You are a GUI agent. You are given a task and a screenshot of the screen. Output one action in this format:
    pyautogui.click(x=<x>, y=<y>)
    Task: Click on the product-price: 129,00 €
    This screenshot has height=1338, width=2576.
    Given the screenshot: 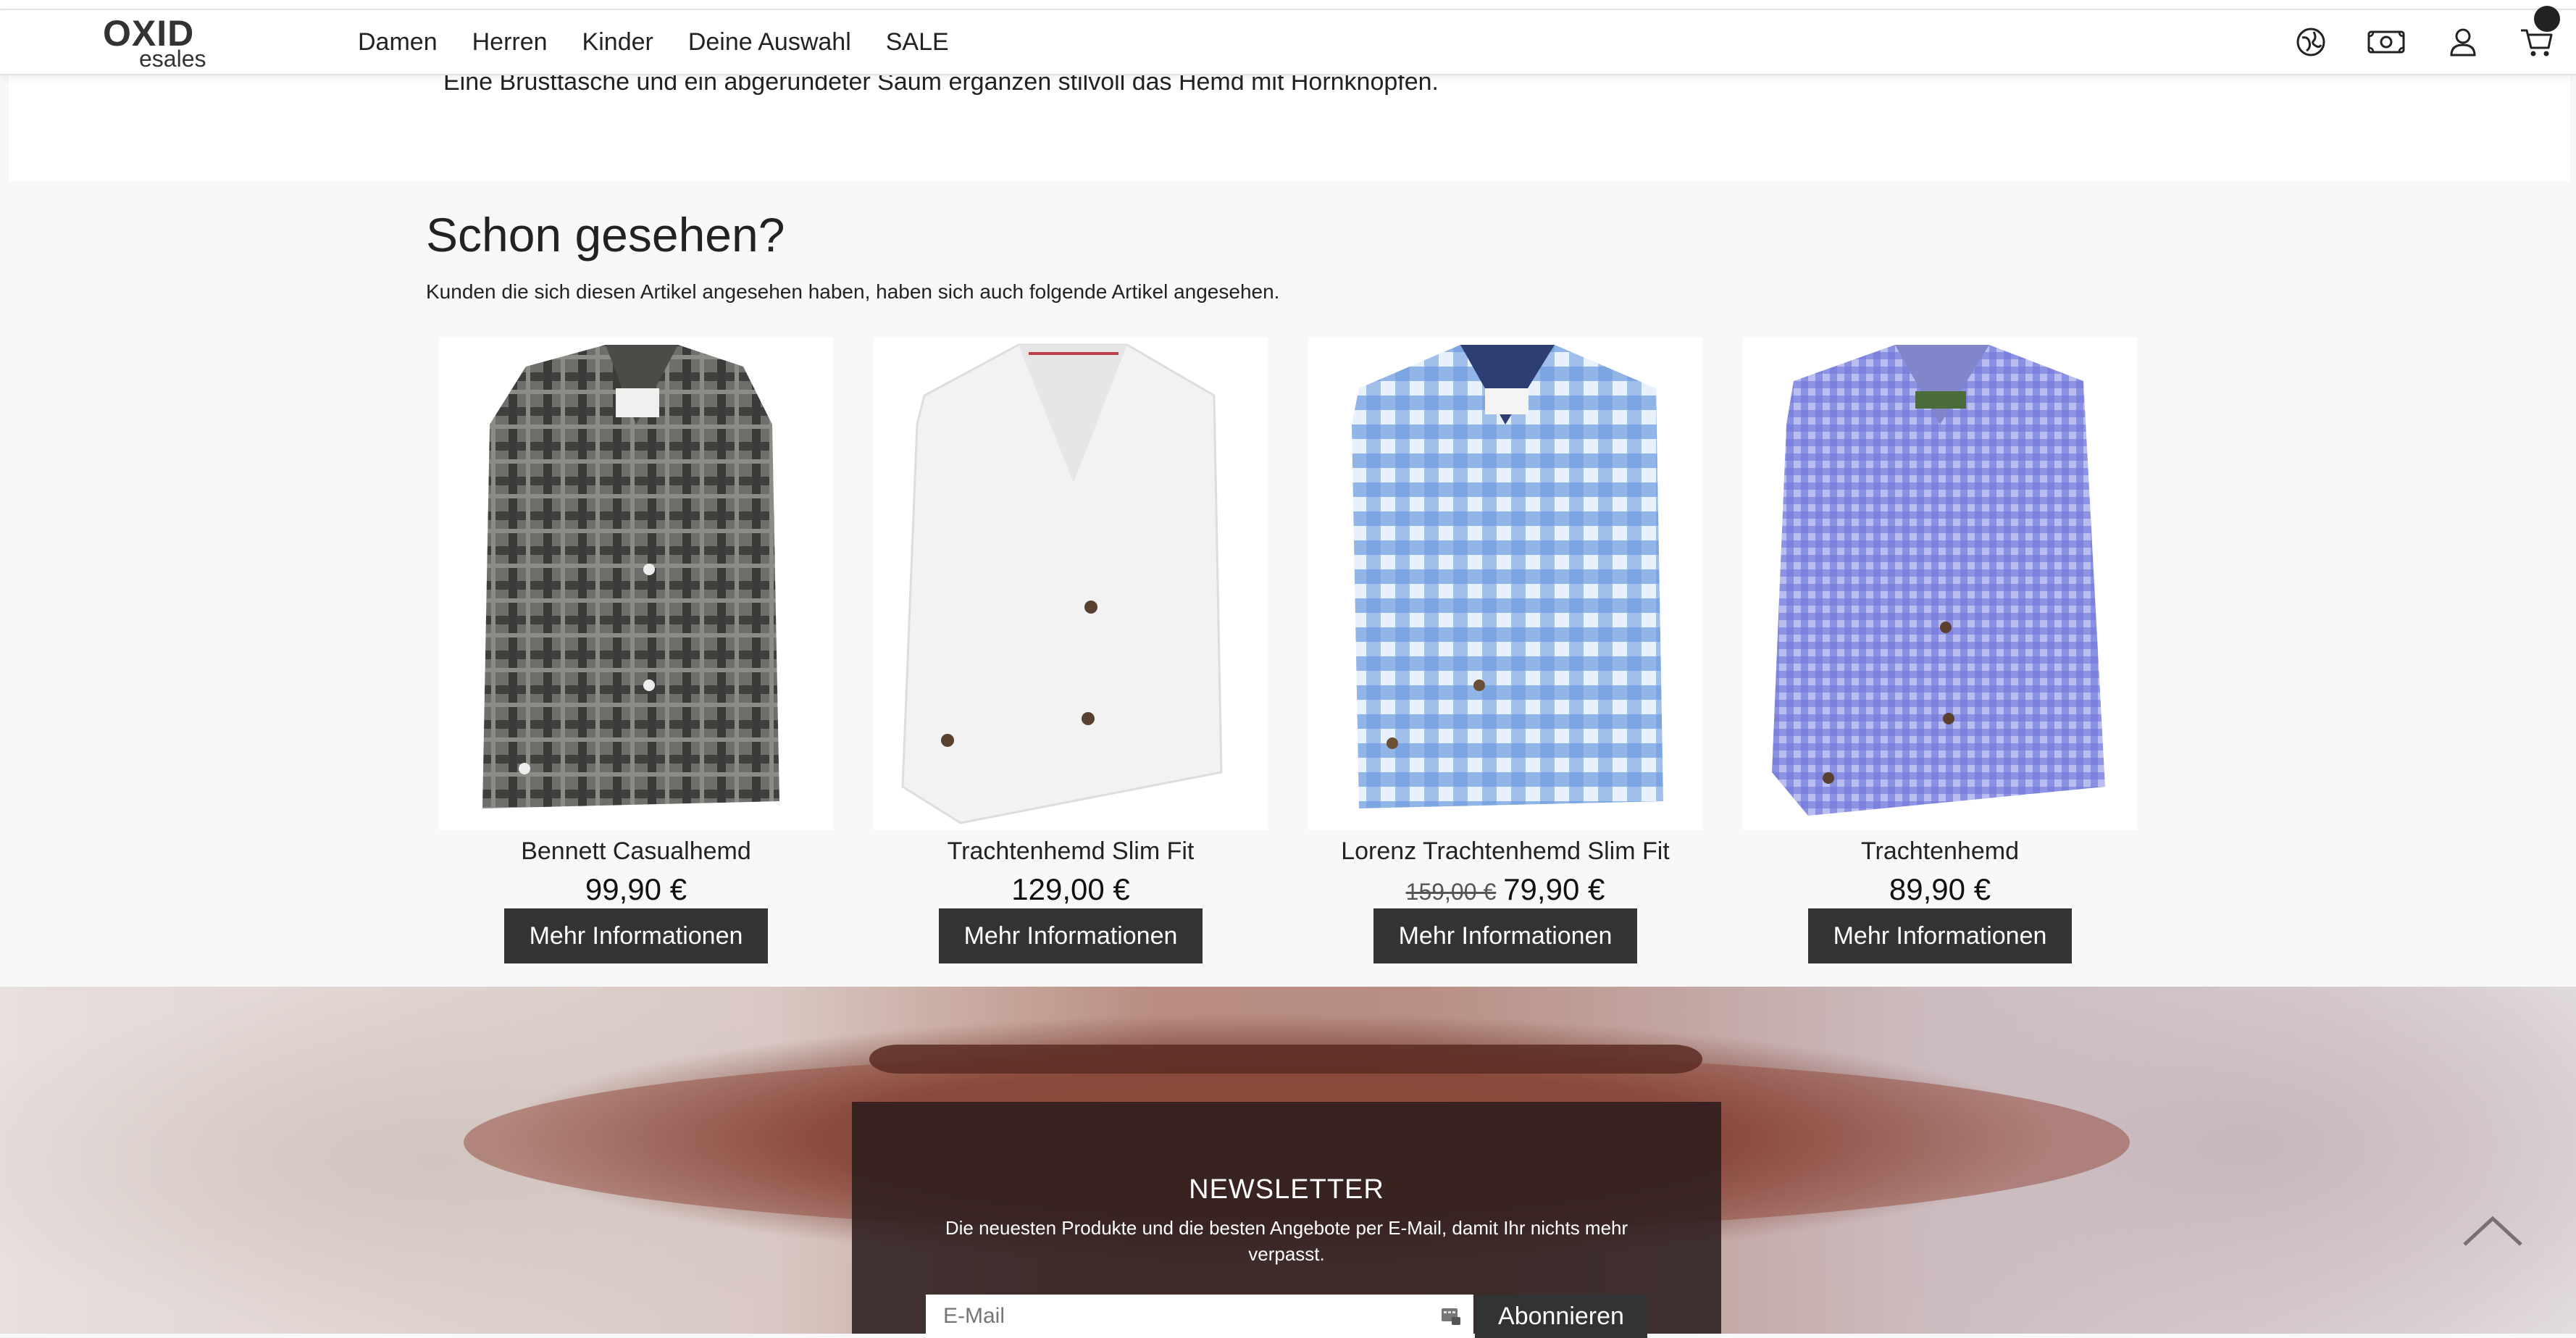 What is the action you would take?
    pyautogui.click(x=1071, y=889)
    